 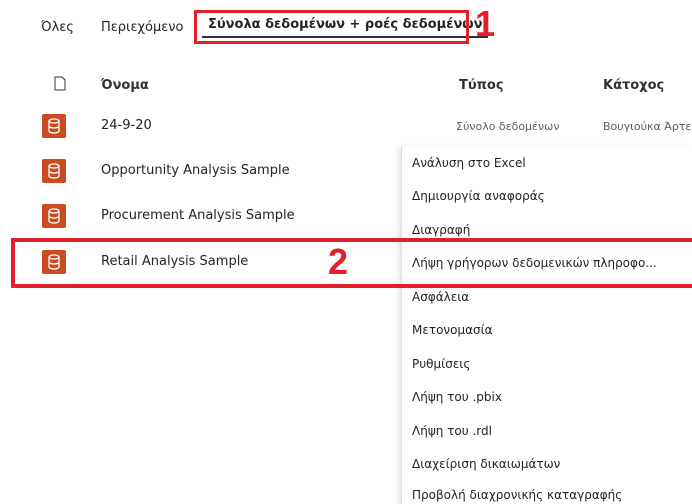 I want to click on callout-number-2: 2, so click(x=338, y=261).